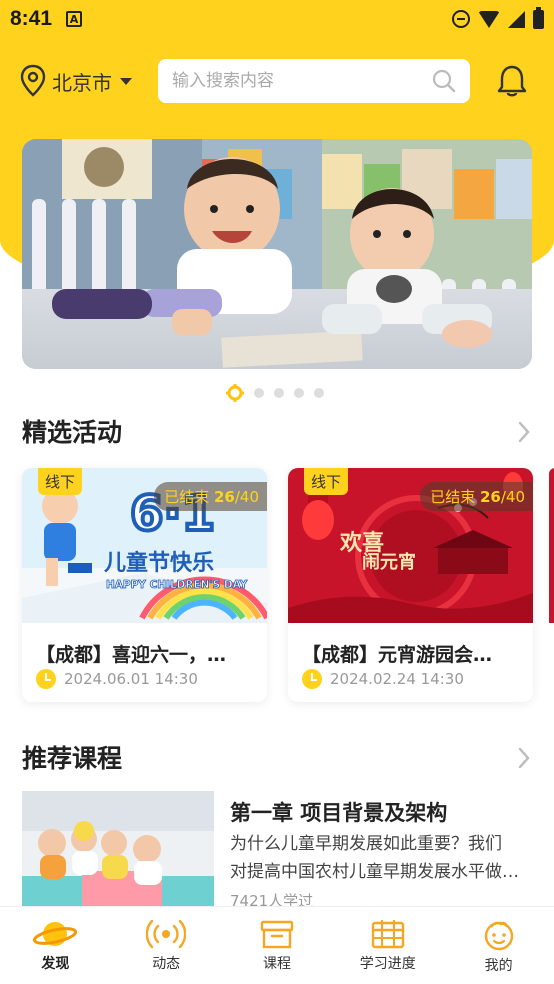 The height and width of the screenshot is (984, 554). I want to click on children-day-text: 儿童节快乐, so click(158, 563).